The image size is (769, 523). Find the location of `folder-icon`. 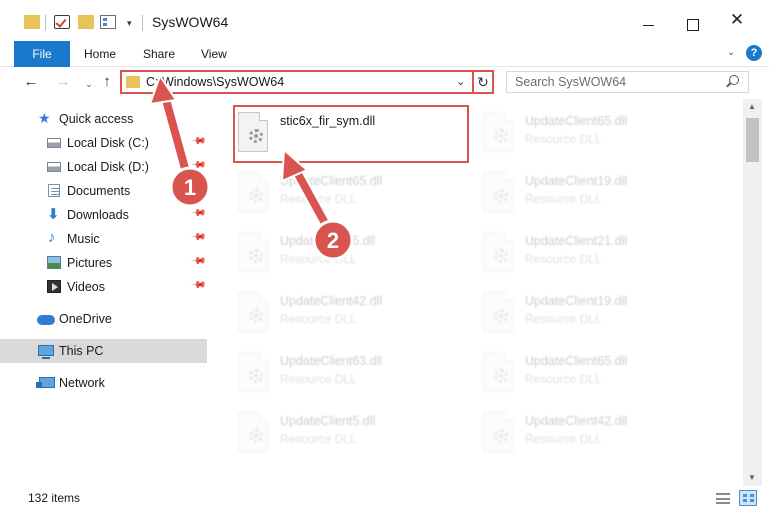

folder-icon is located at coordinates (32, 22).